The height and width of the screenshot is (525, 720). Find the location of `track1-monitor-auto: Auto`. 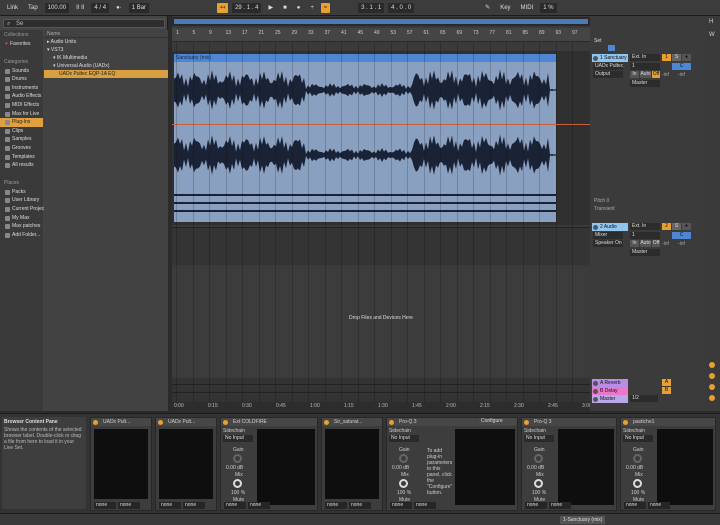

track1-monitor-auto: Auto is located at coordinates (645, 74).